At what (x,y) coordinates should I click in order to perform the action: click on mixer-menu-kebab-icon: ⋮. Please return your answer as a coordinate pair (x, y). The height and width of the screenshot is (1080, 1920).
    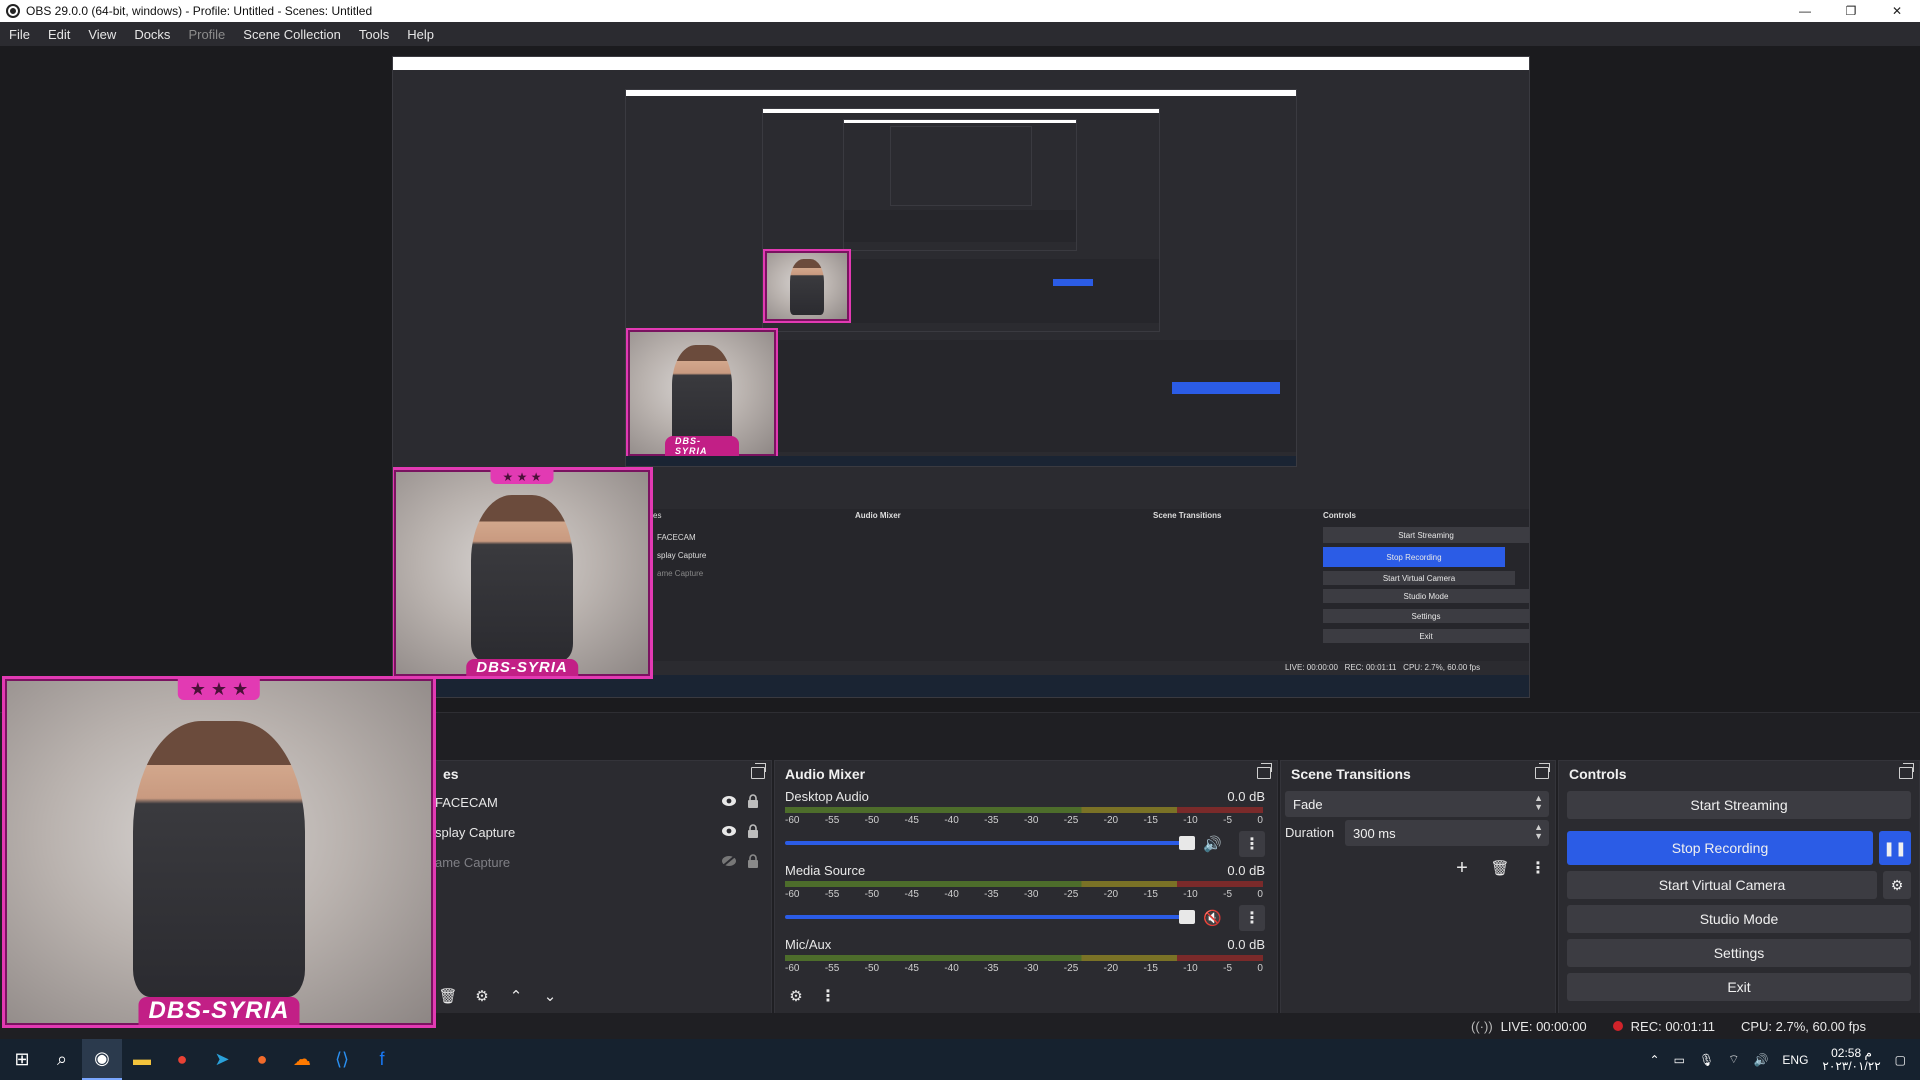
    Looking at the image, I should click on (828, 996).